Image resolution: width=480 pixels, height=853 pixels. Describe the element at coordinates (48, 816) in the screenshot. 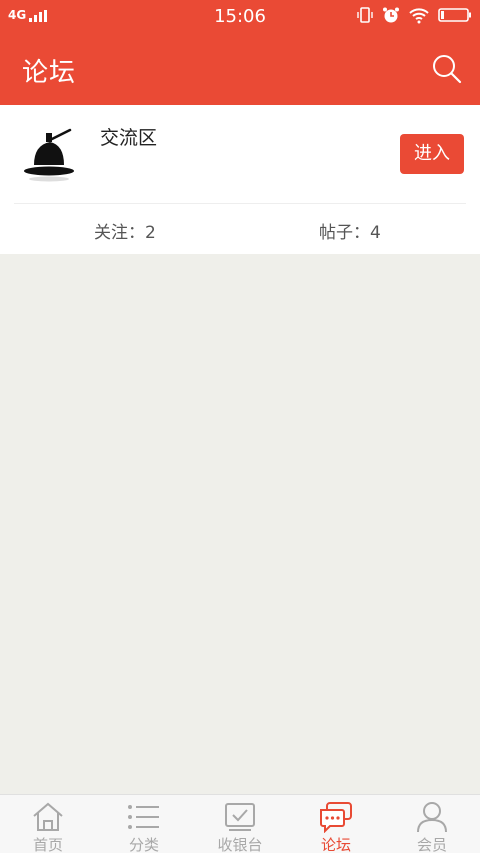

I see `home-icon` at that location.